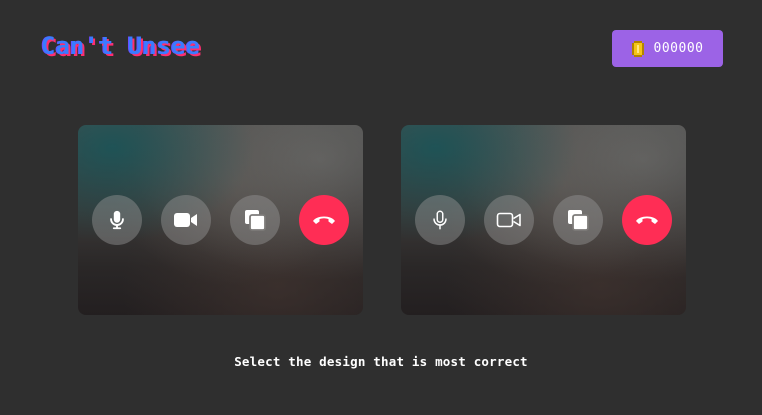  Describe the element at coordinates (120, 46) in the screenshot. I see `game-logo: Can't Unsee` at that location.